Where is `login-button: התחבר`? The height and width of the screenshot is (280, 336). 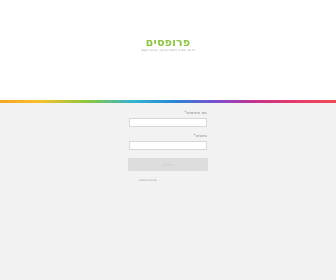
login-button: התחבר is located at coordinates (168, 164).